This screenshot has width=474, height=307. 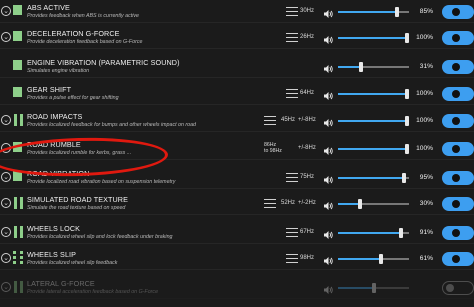 I want to click on effect-title: SIMULATED ROAD TEXTURE, so click(x=77, y=199).